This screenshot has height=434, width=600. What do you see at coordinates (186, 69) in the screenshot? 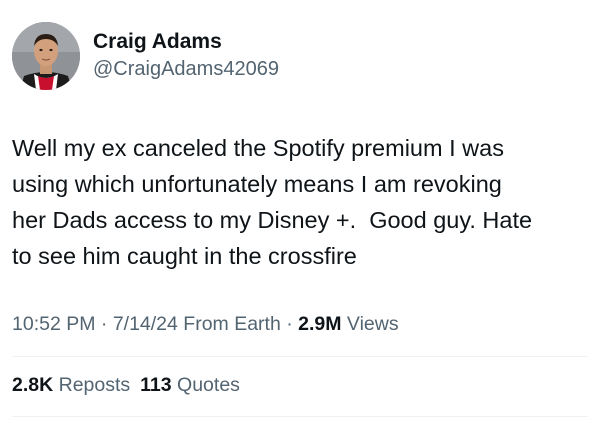
I see `author-handle: @CraigAdams42069` at bounding box center [186, 69].